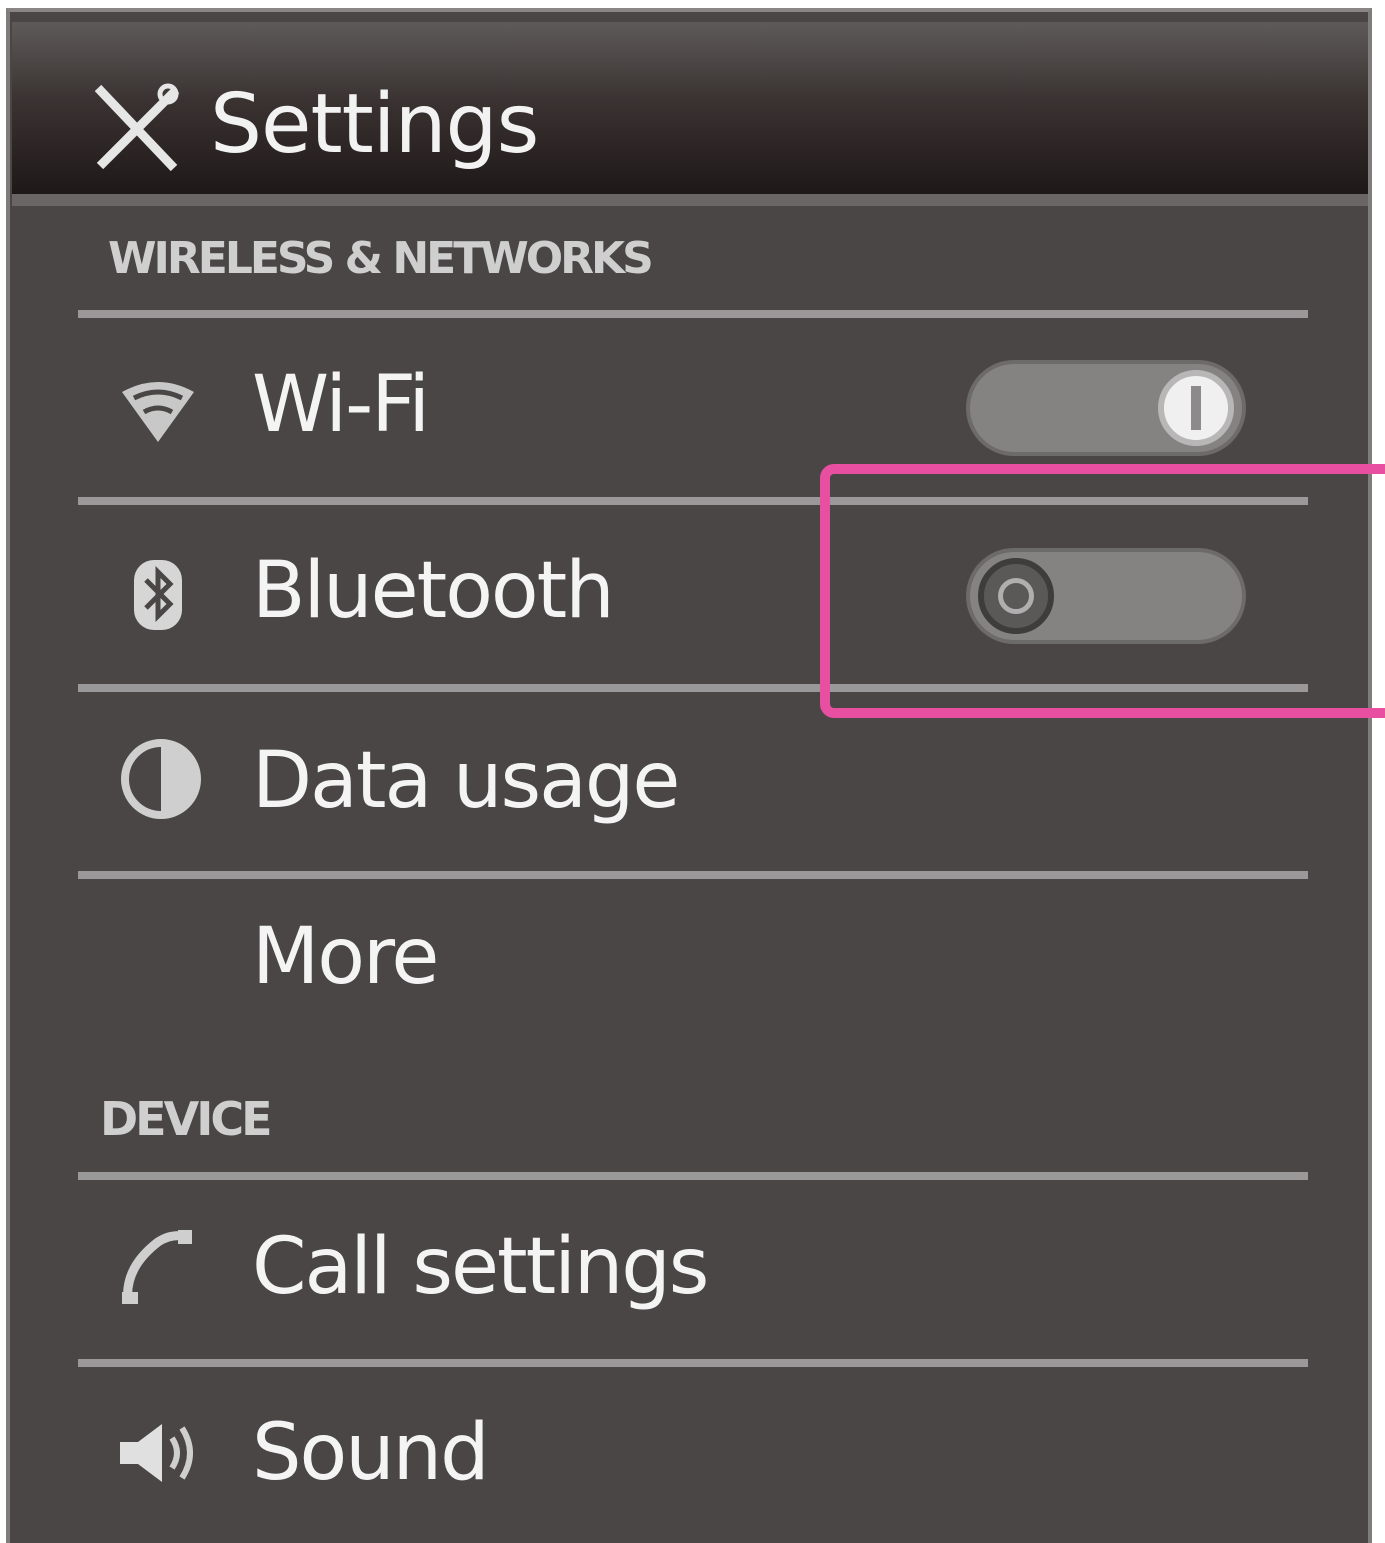 This screenshot has width=1385, height=1543. I want to click on section-header-wireless: WIRELESS & NETWORKS, so click(381, 258).